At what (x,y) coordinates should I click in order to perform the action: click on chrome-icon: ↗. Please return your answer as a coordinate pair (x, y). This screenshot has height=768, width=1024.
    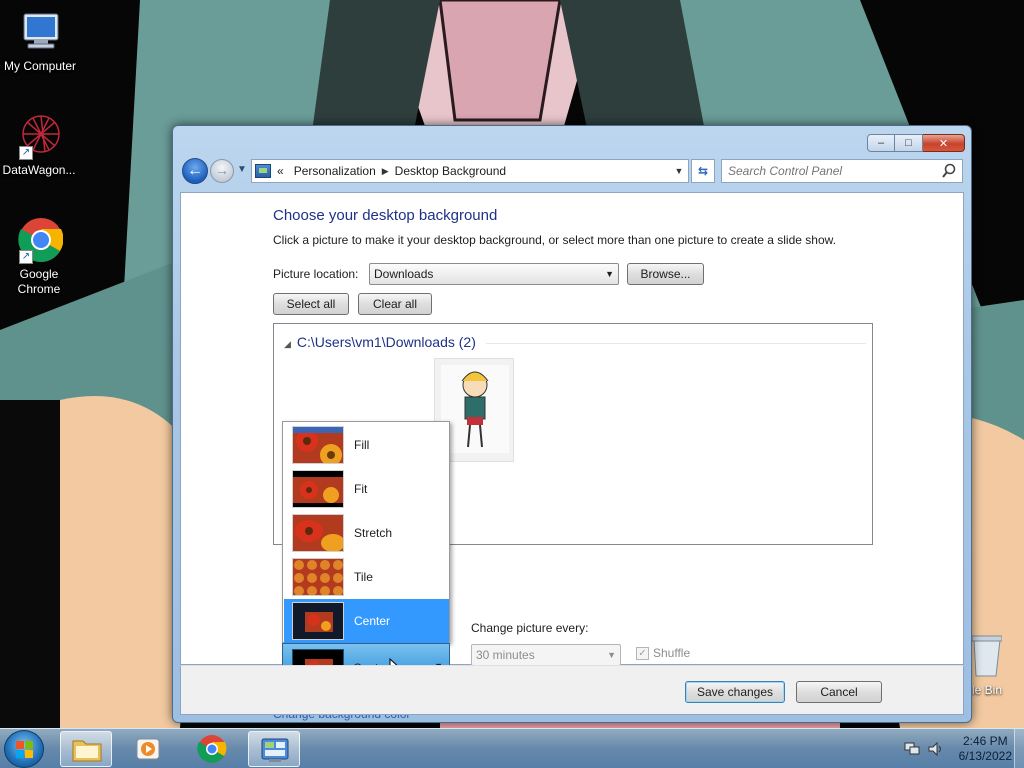
    Looking at the image, I should click on (39, 240).